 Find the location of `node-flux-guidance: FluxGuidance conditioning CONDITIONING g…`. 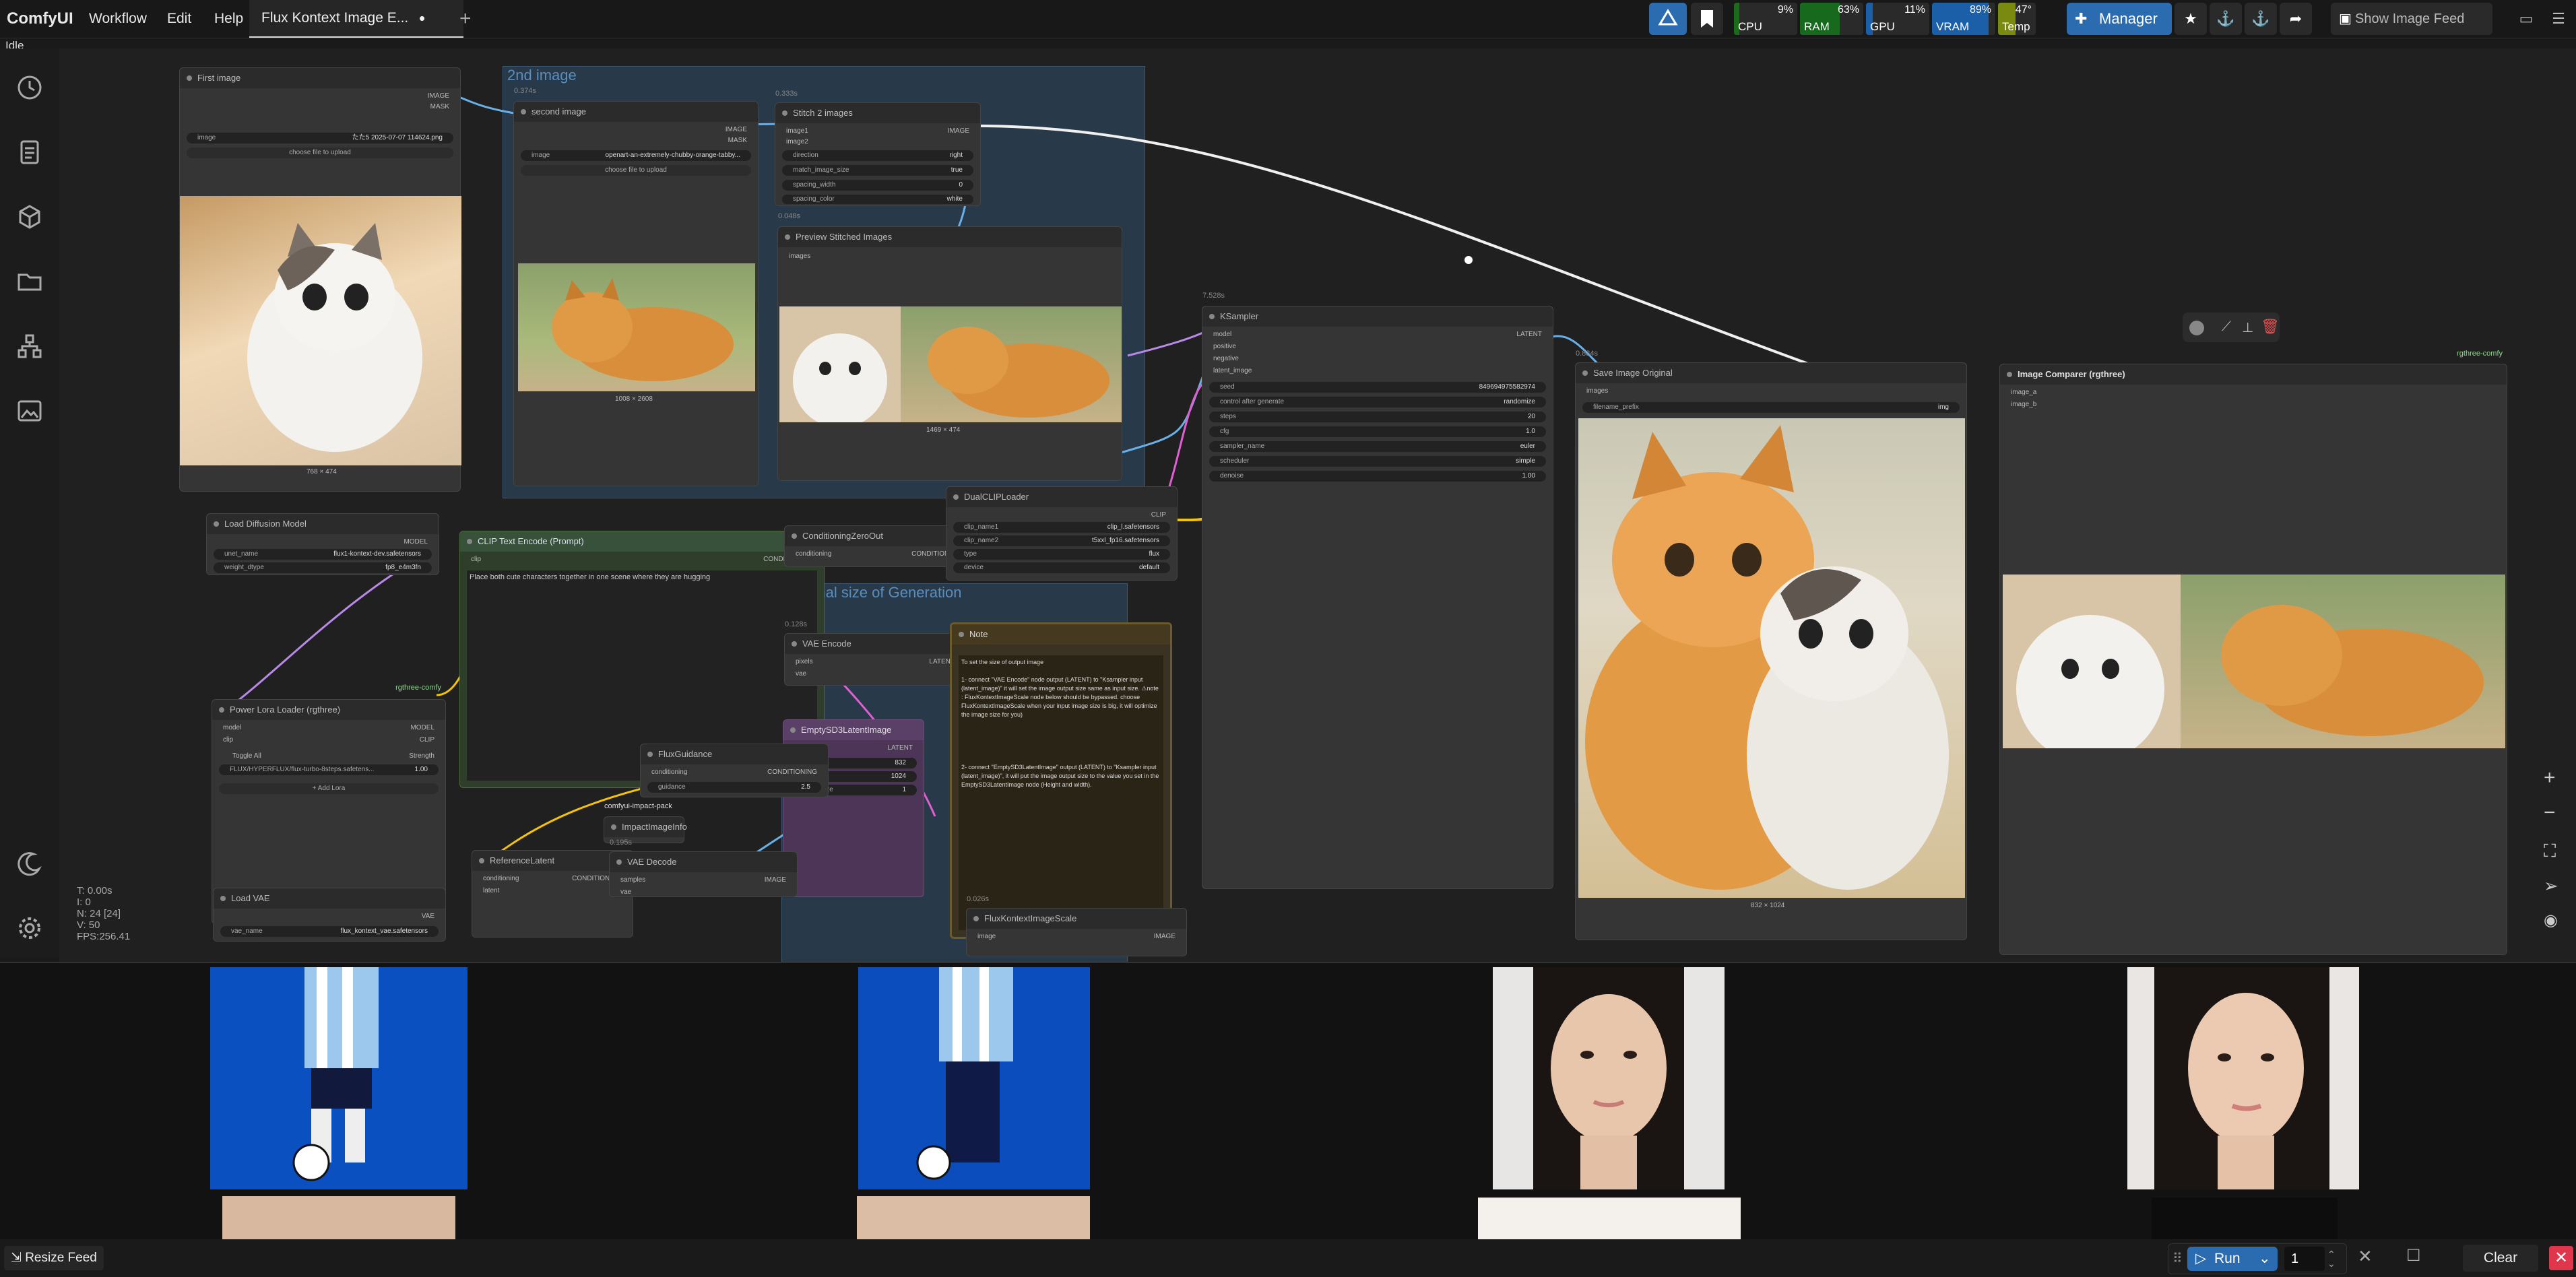

node-flux-guidance: FluxGuidance conditioning CONDITIONING g… is located at coordinates (735, 771).